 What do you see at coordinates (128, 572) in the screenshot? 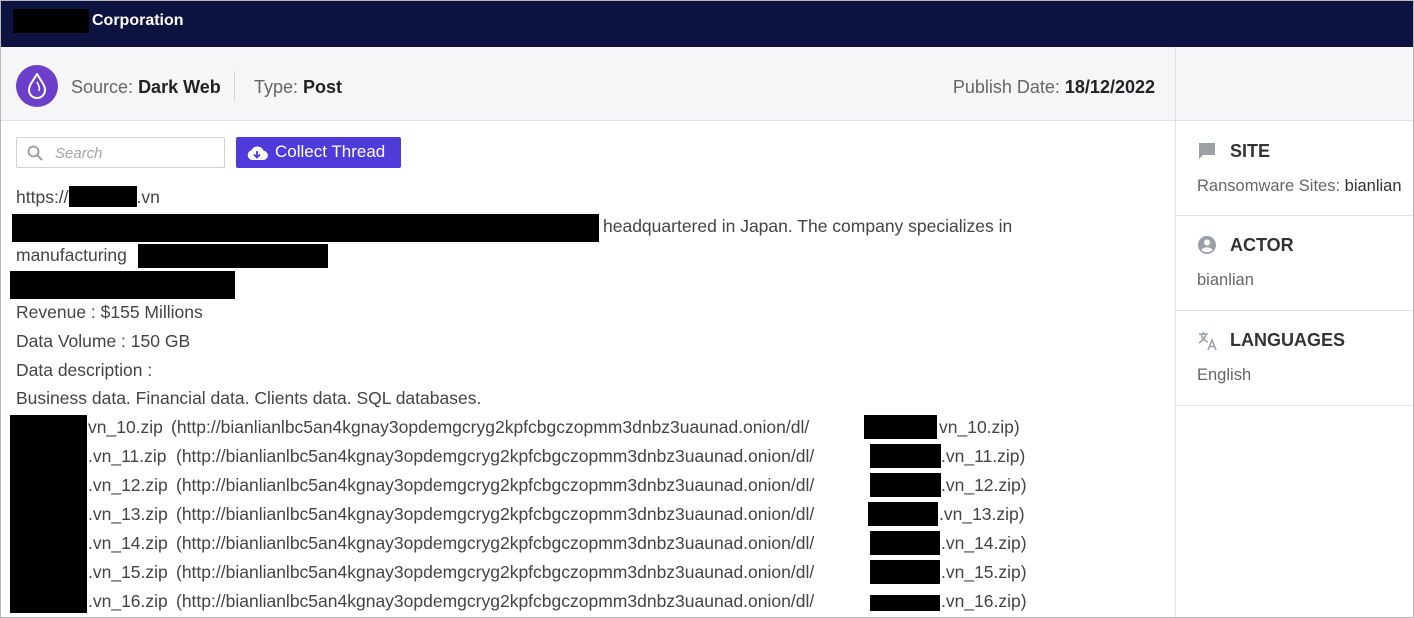
I see `file-name: .vn_15.zip` at bounding box center [128, 572].